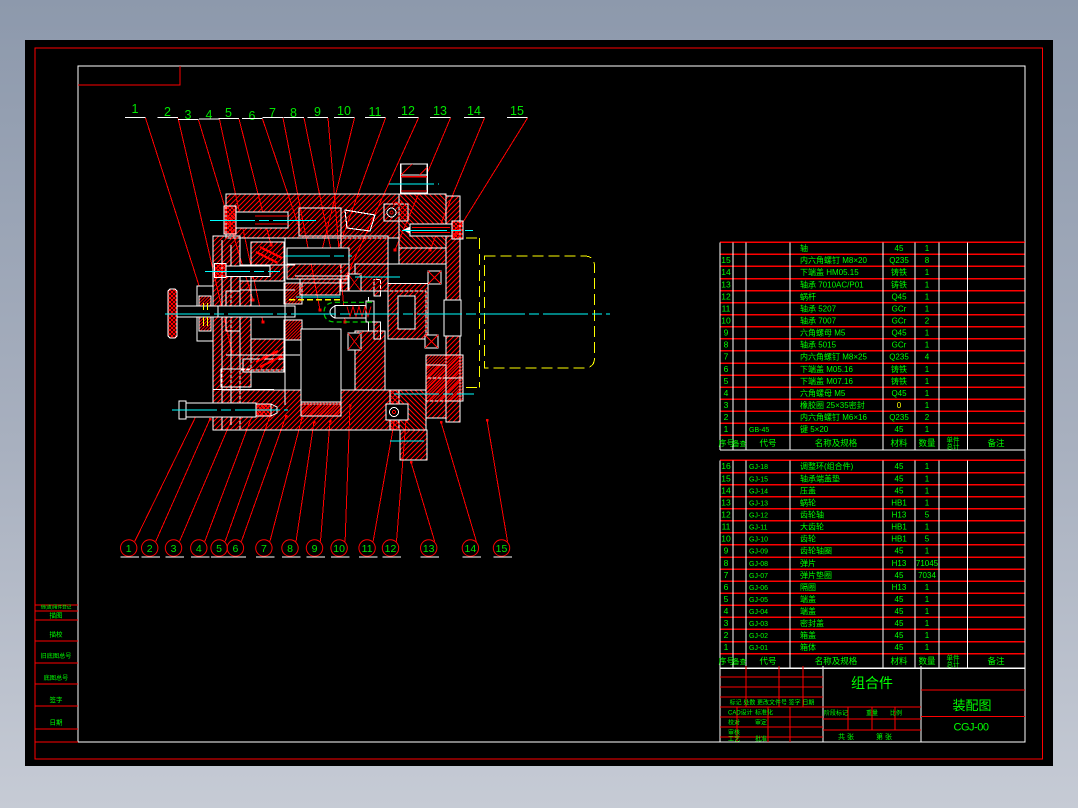 This screenshot has height=808, width=1078. Describe the element at coordinates (56, 656) in the screenshot. I see `svg-text: 旧底图总号` at that location.